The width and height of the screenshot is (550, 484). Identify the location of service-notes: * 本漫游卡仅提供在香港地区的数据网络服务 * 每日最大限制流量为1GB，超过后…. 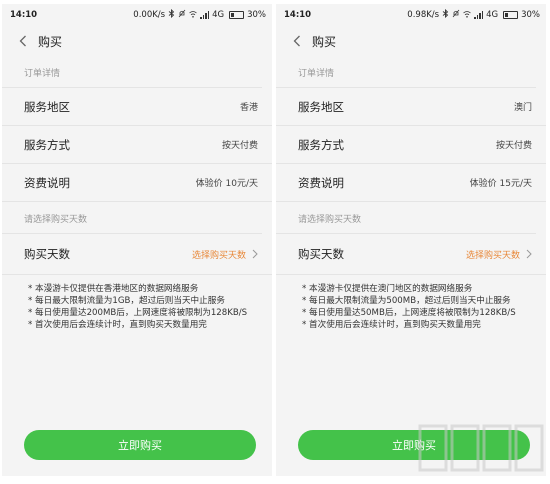
(137, 303).